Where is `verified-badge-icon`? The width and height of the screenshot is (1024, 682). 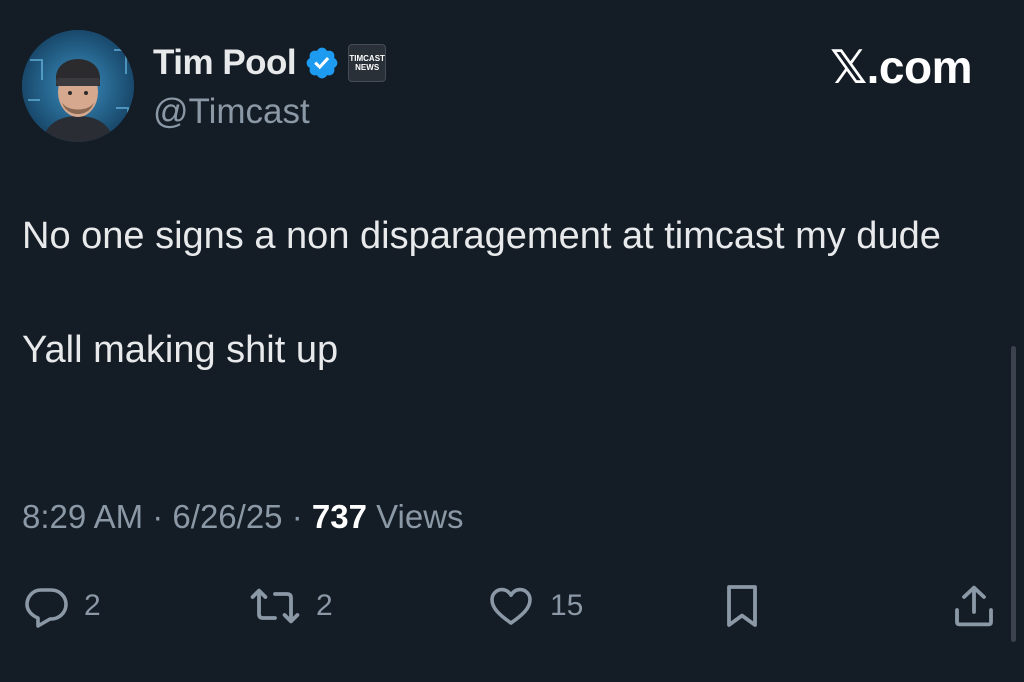 verified-badge-icon is located at coordinates (322, 63).